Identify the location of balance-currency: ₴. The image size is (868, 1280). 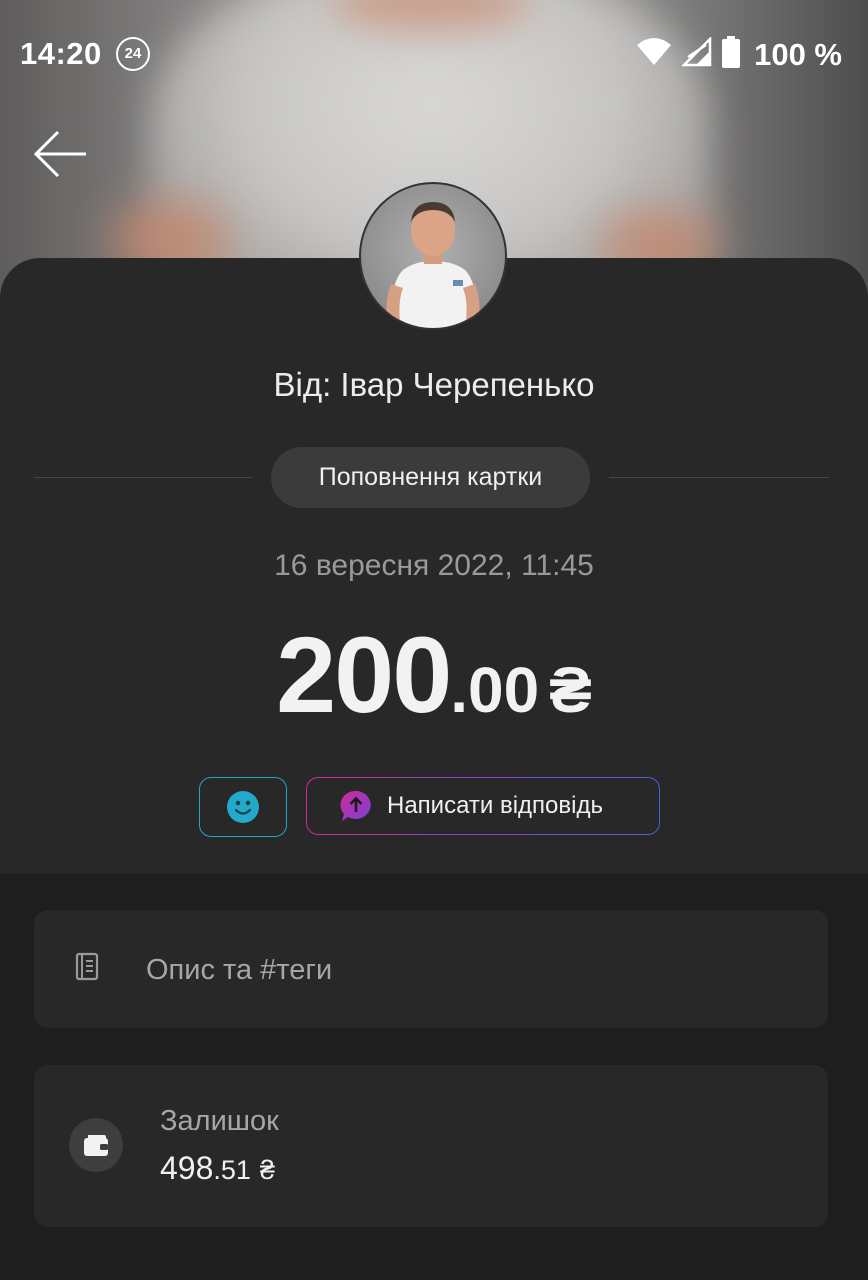
(267, 1170).